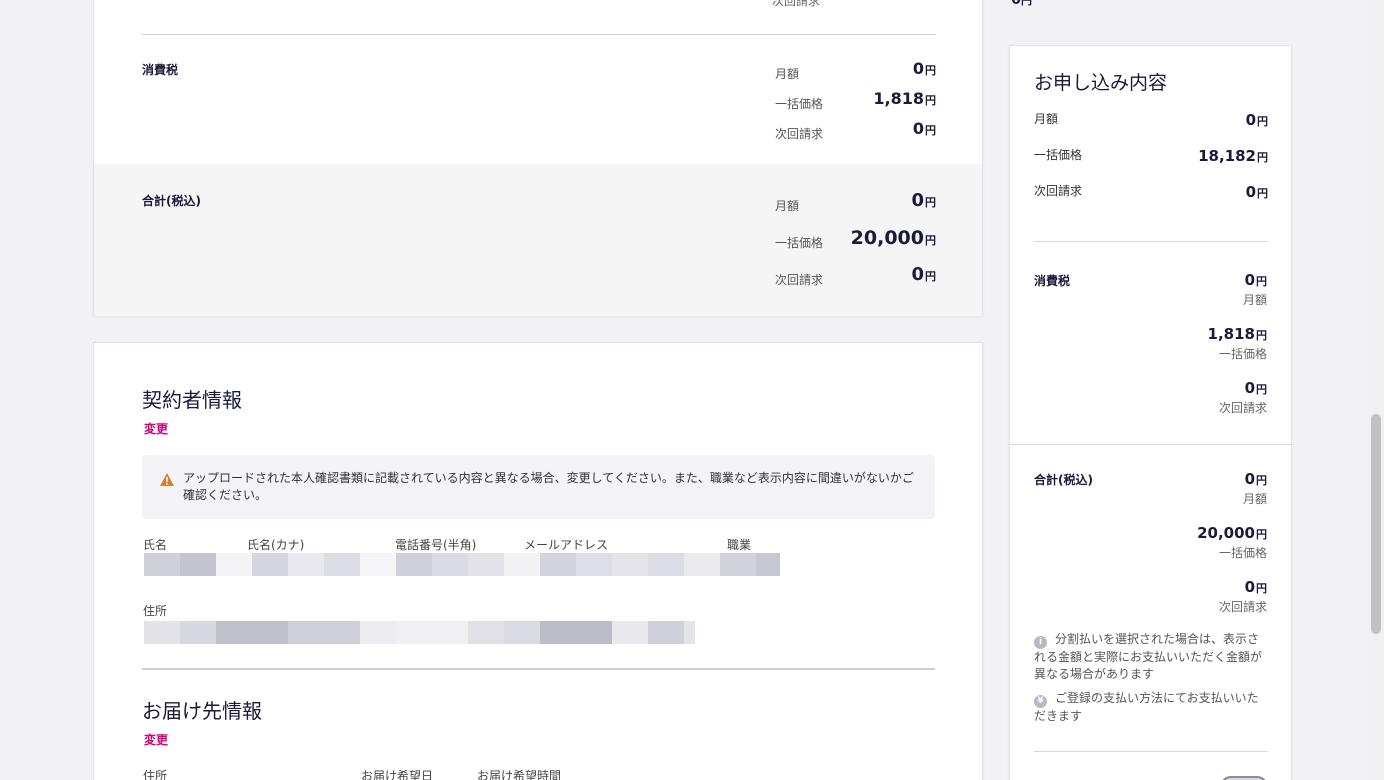 This screenshot has width=1384, height=780. What do you see at coordinates (796, 4) in the screenshot?
I see `row-label: 次回請求` at bounding box center [796, 4].